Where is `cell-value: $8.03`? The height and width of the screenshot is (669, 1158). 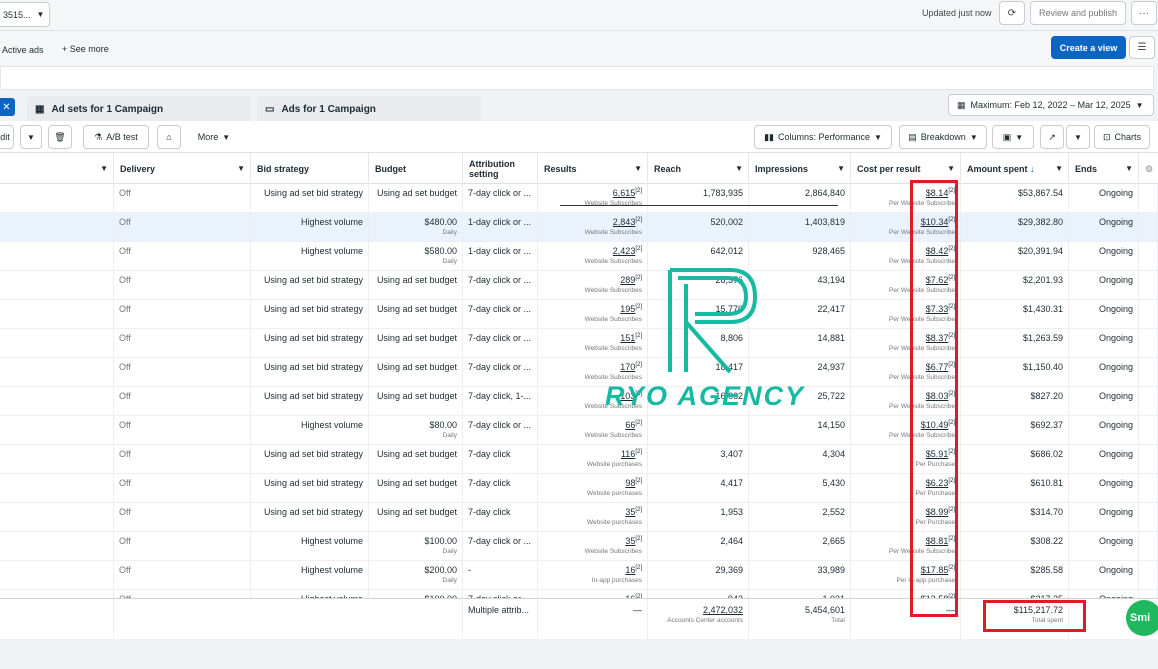
cell-value: $8.03 is located at coordinates (937, 396).